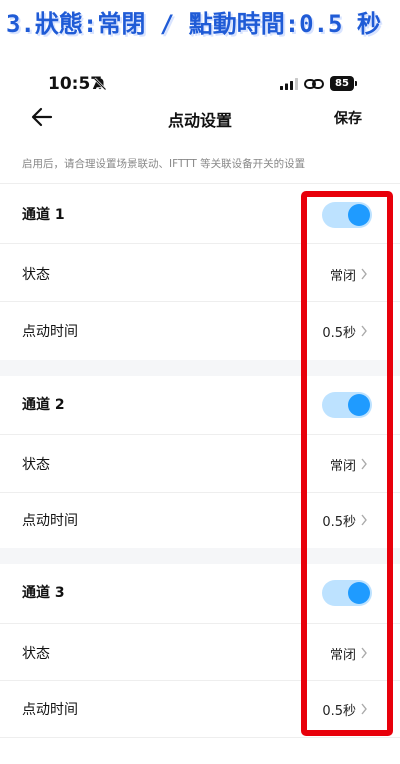 This screenshot has height=764, width=400. Describe the element at coordinates (200, 592) in the screenshot. I see `channel-row: 通道 3` at that location.